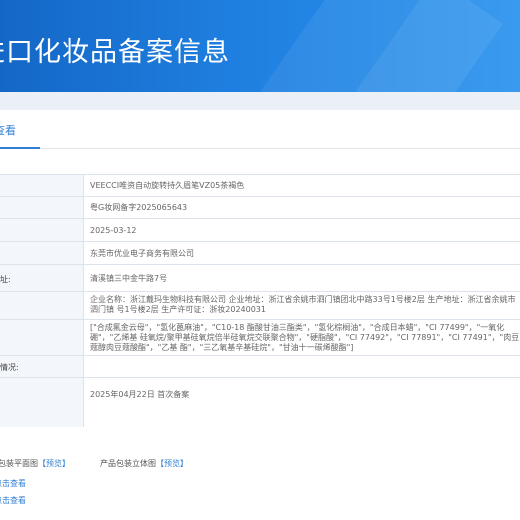 This screenshot has width=520, height=520. Describe the element at coordinates (260, 230) in the screenshot. I see `table-row: 2025-03-12` at that location.